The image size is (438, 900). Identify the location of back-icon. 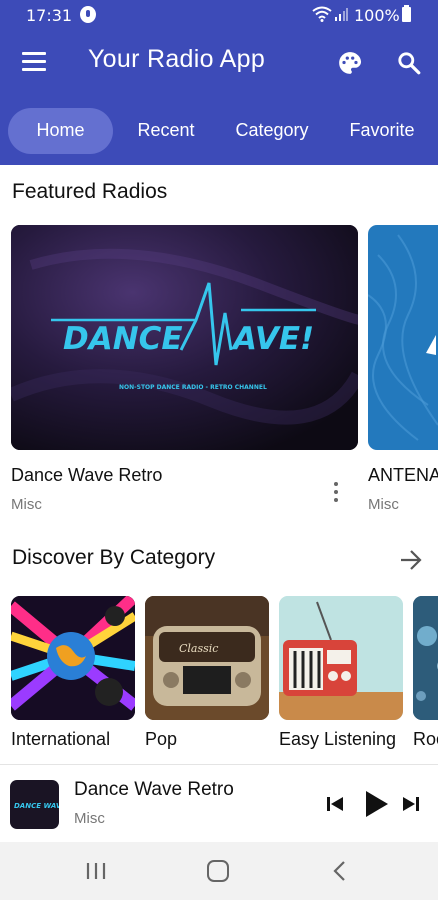
(339, 871).